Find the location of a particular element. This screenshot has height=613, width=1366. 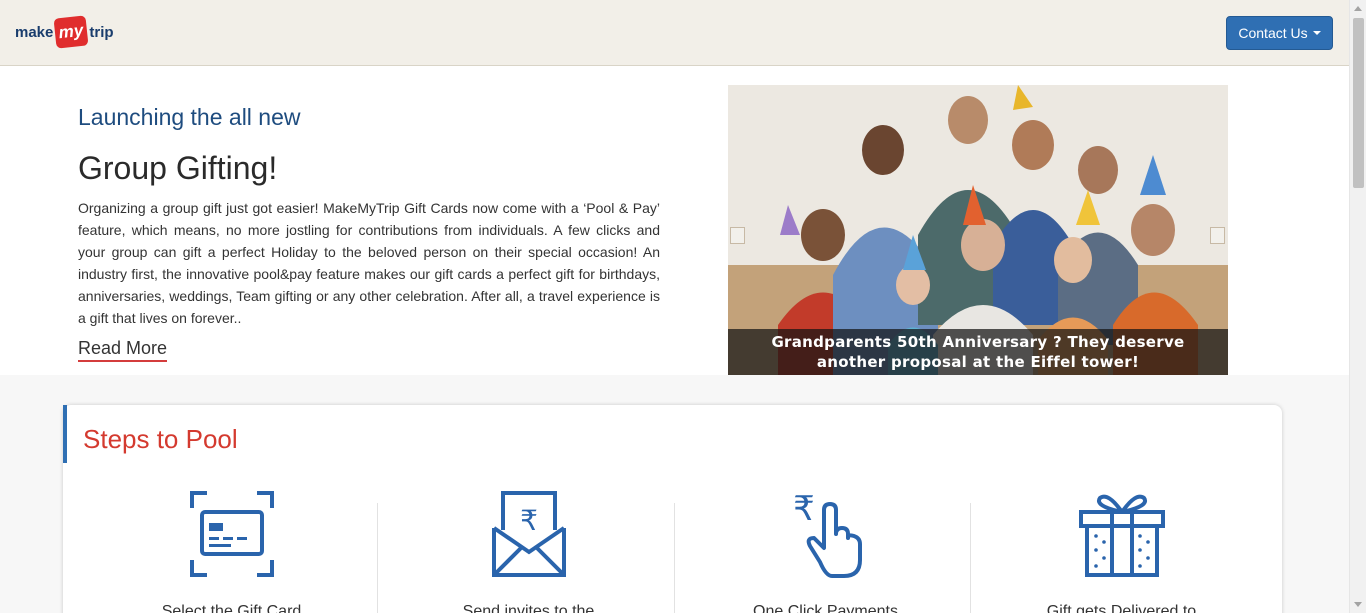

step-select-card: Select the Gift Card is located at coordinates (231, 551).